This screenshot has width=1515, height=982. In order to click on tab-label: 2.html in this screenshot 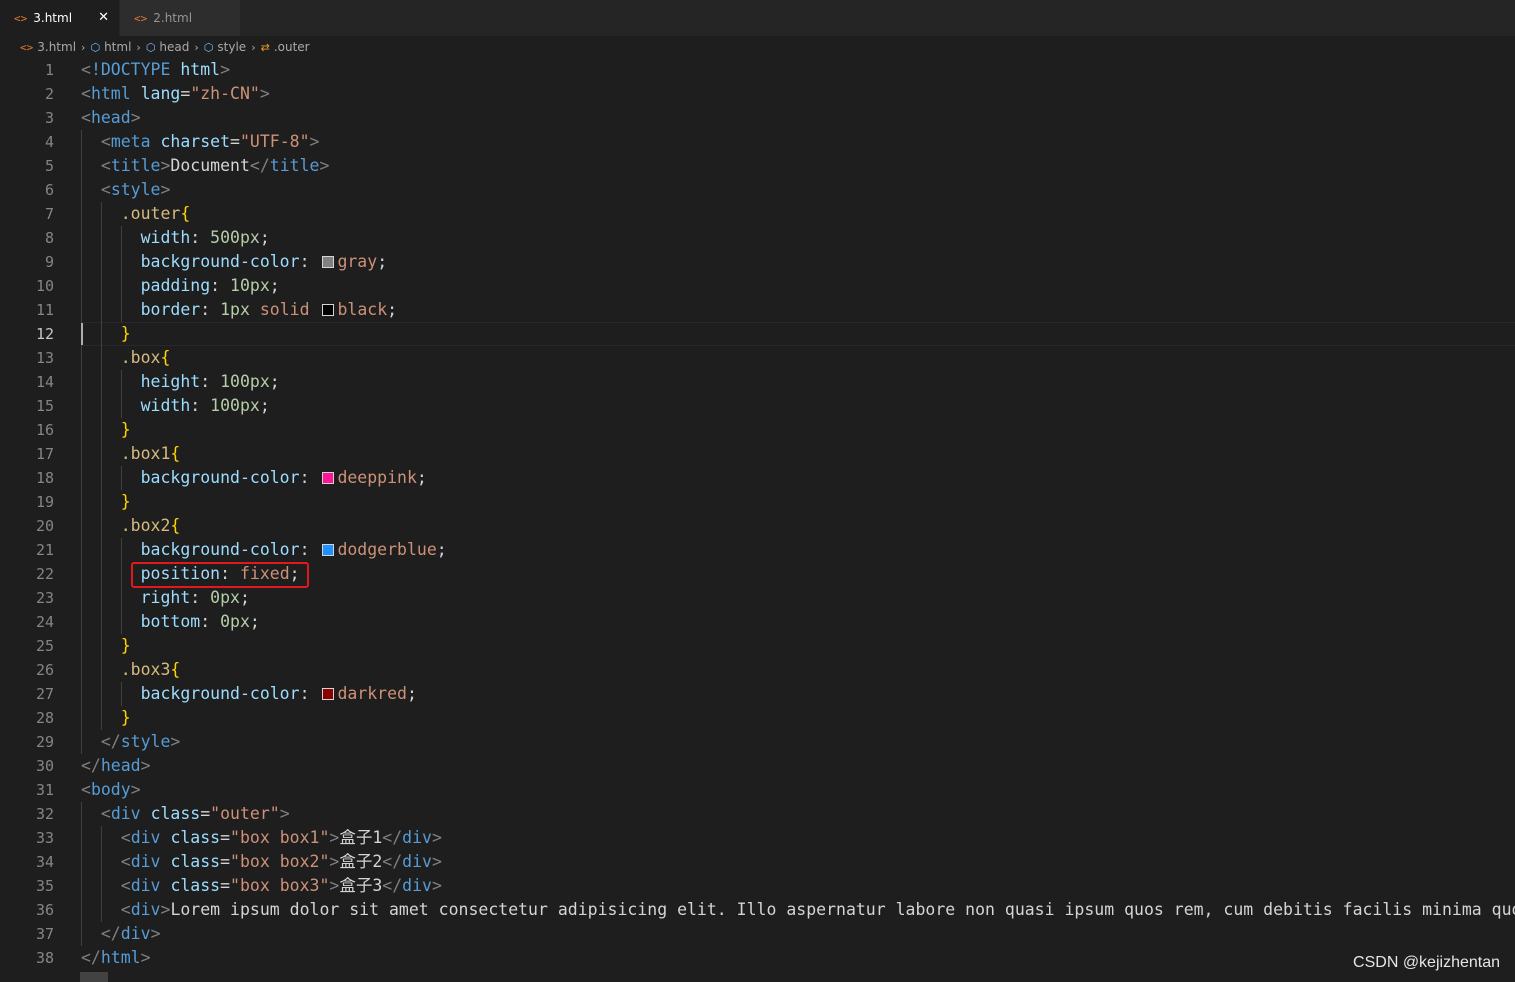, I will do `click(173, 18)`.